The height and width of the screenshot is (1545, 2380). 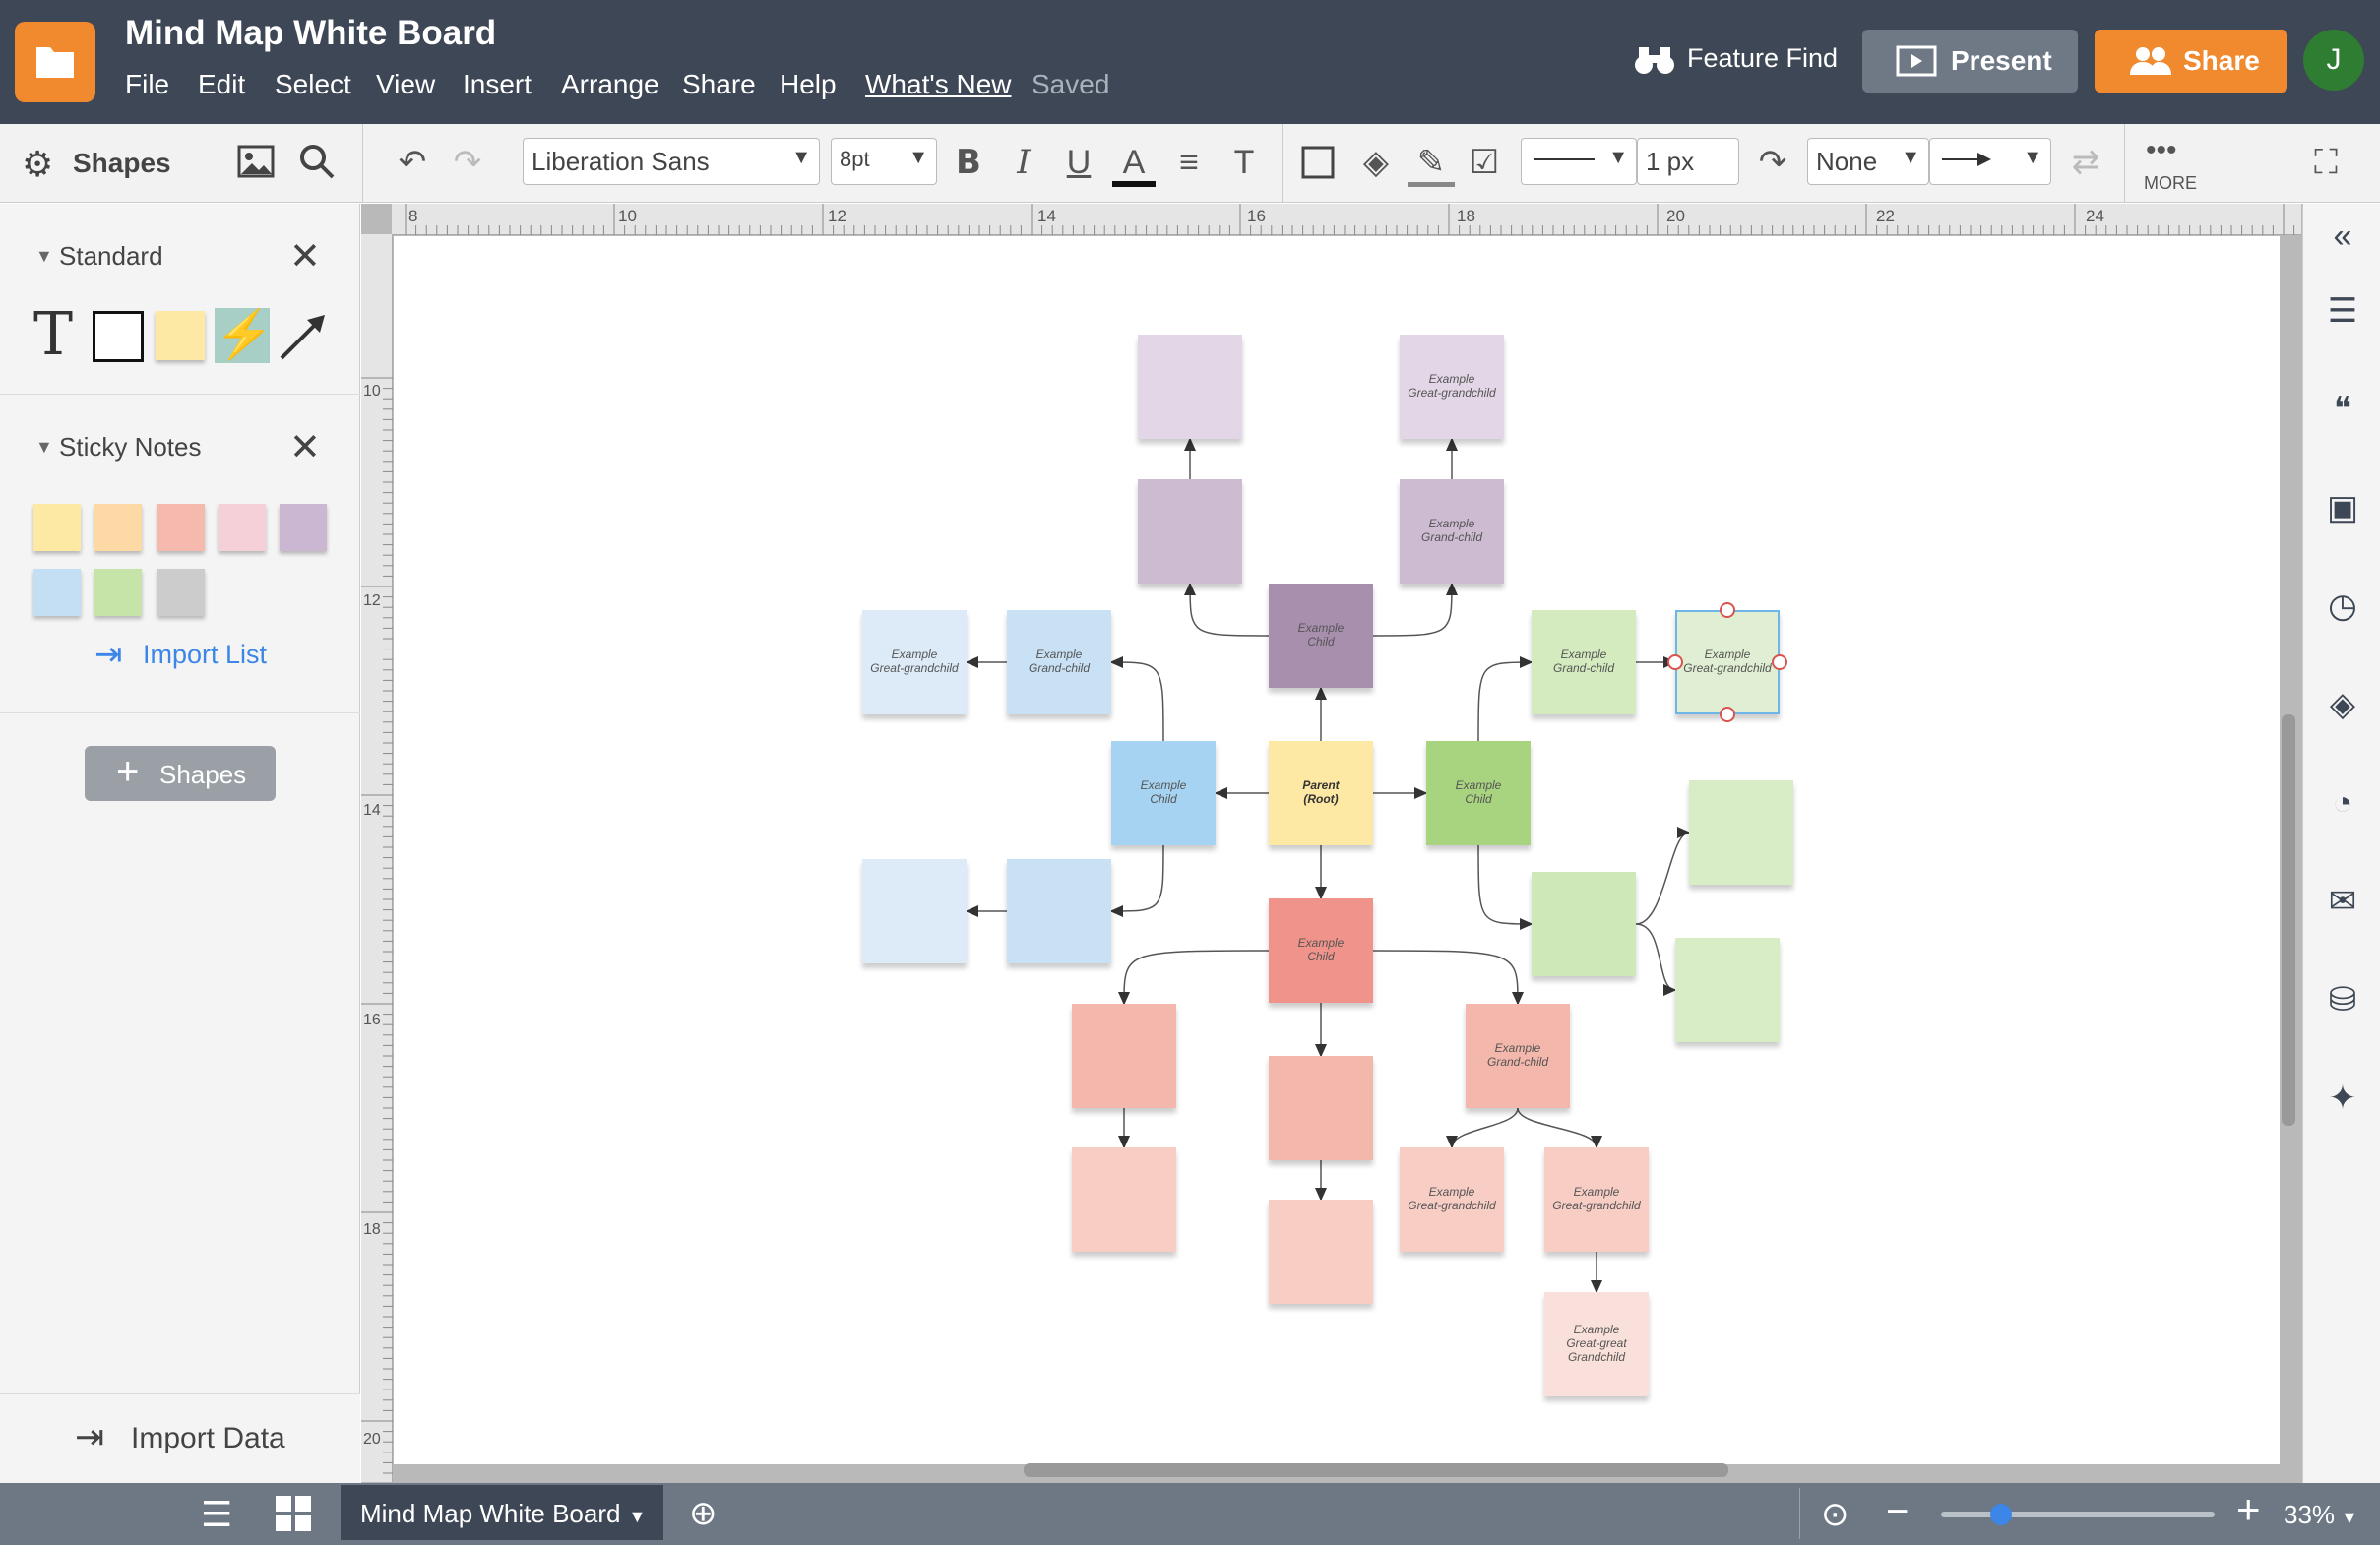 I want to click on horizontal-scrollbar, so click(x=1376, y=1470).